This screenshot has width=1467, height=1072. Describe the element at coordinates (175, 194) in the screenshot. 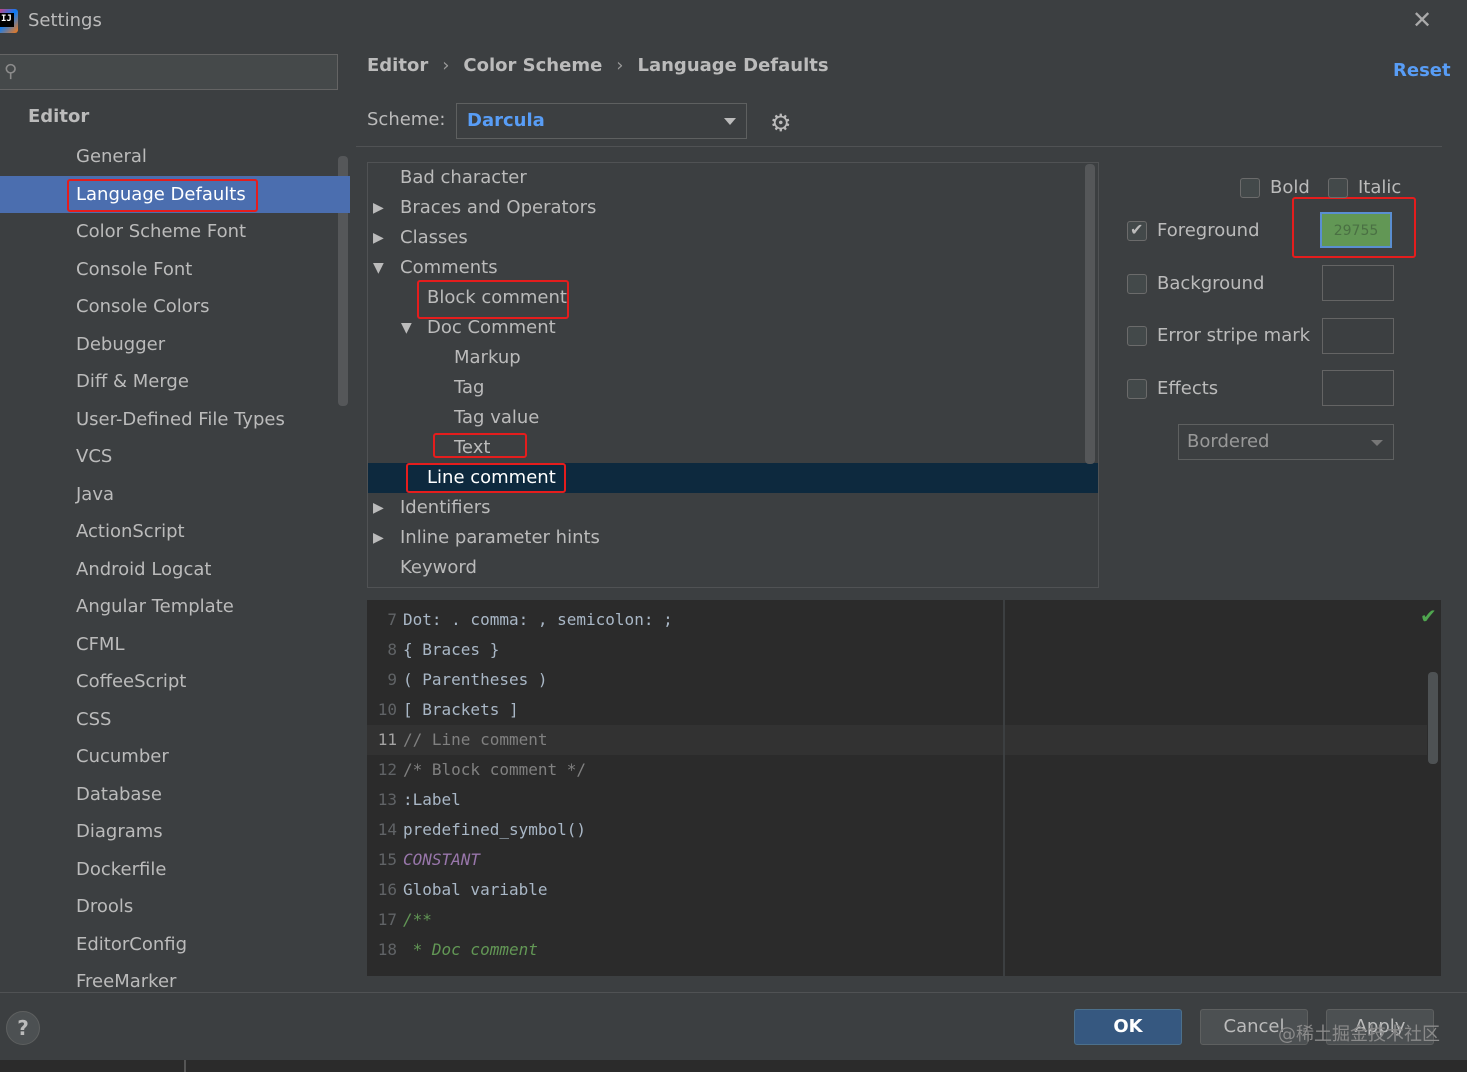

I see `sidebar-item: Language Defaults` at that location.